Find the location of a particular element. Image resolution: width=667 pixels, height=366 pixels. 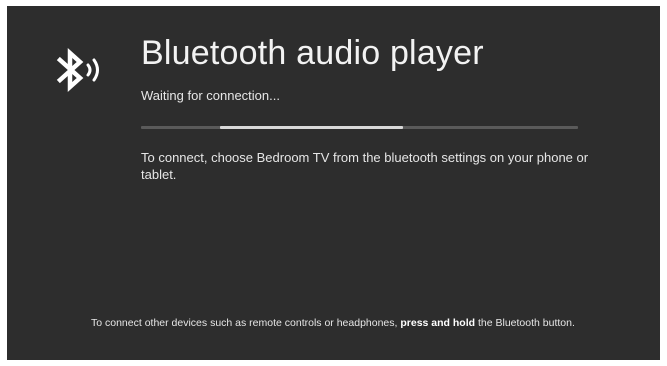

footer-text-after: the Bluetooth button. is located at coordinates (525, 323).